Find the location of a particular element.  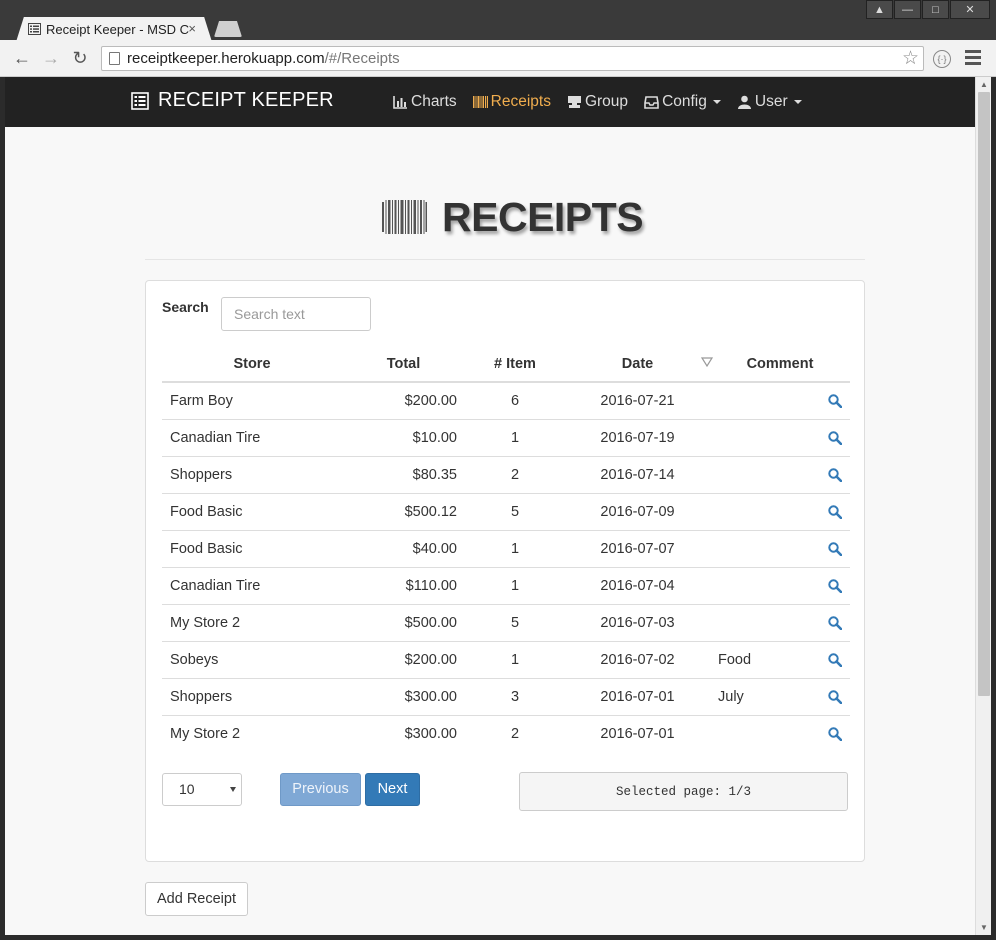

nav-group: Group is located at coordinates (603, 102).